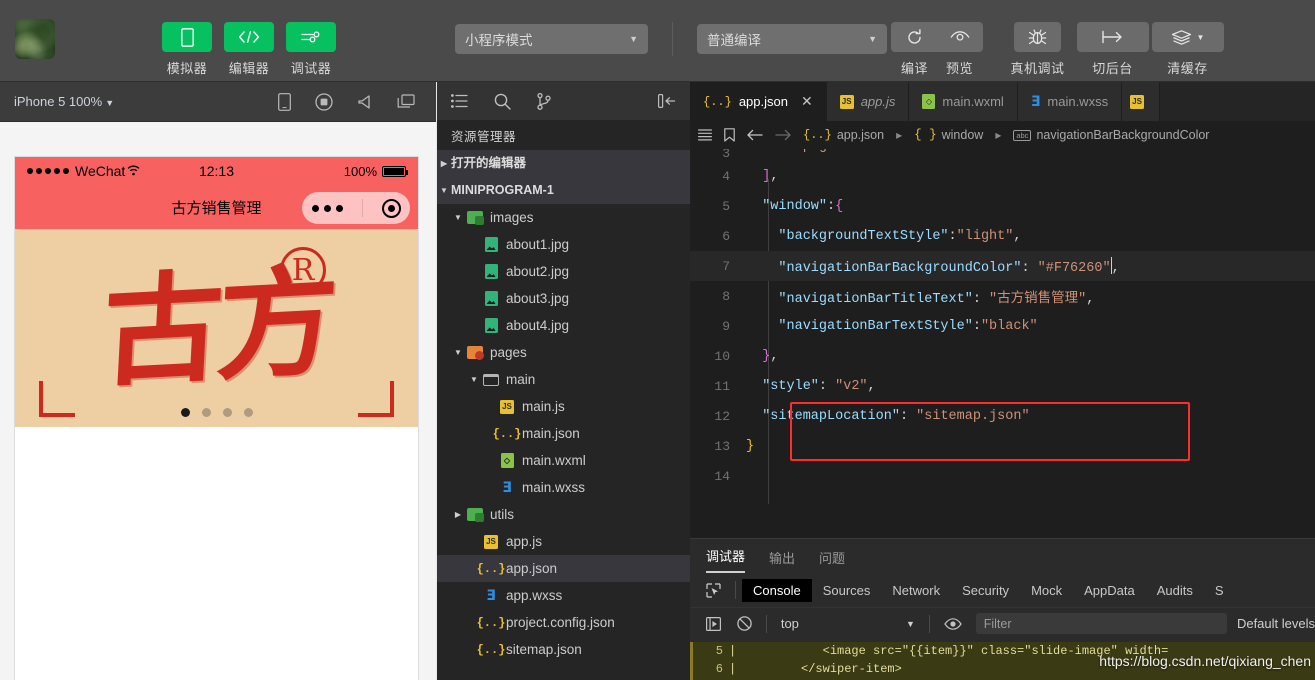 Image resolution: width=1315 pixels, height=680 pixels. What do you see at coordinates (563, 406) in the screenshot?
I see `tree-item-main-js: JS main.js` at bounding box center [563, 406].